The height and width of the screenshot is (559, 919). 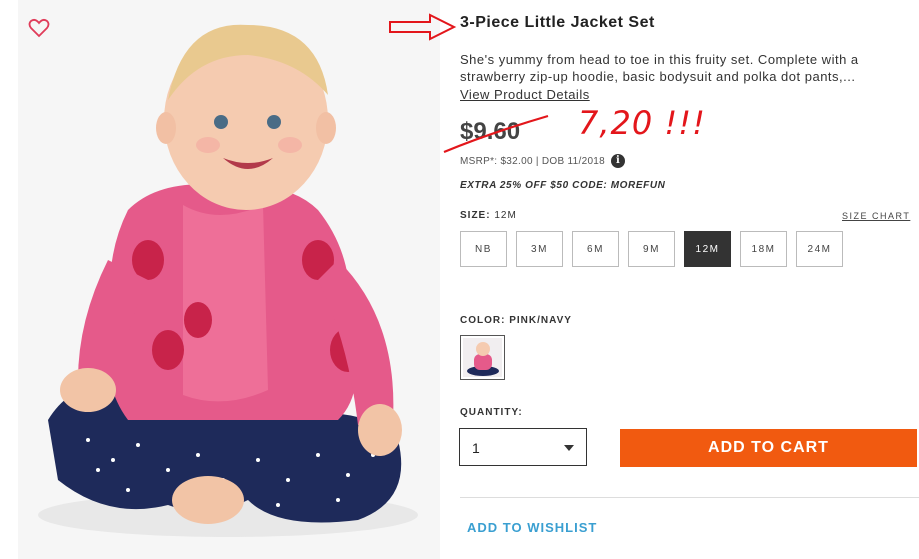 I want to click on size-chart-link: SIZE CHART, so click(x=876, y=216).